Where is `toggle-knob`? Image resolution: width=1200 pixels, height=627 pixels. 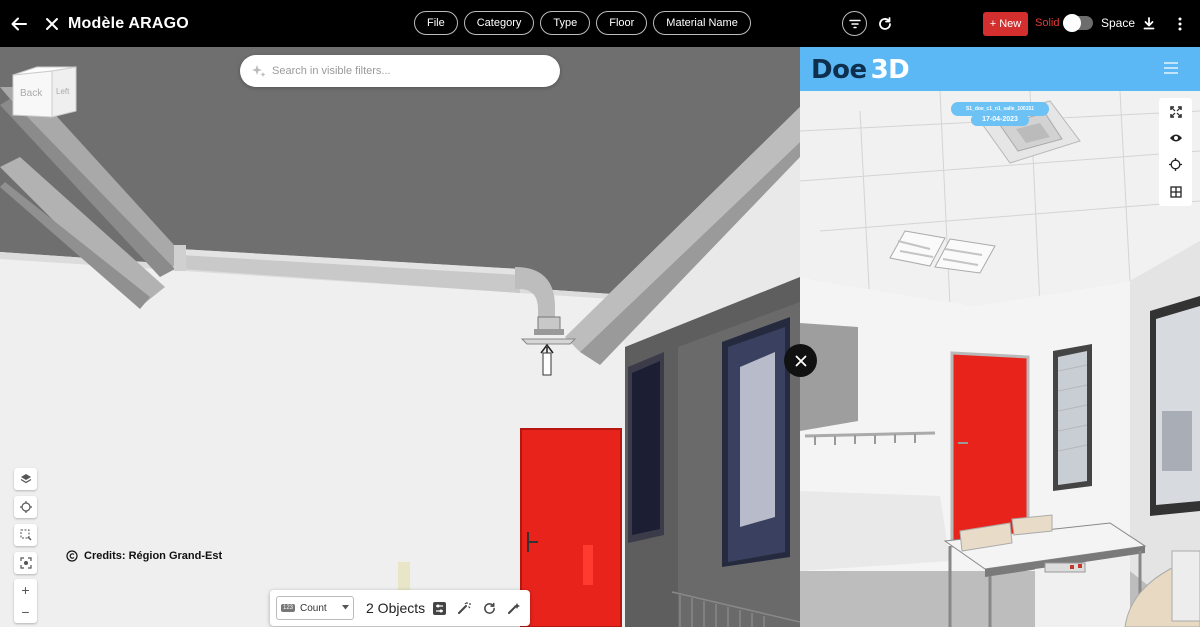
toggle-knob is located at coordinates (1072, 23).